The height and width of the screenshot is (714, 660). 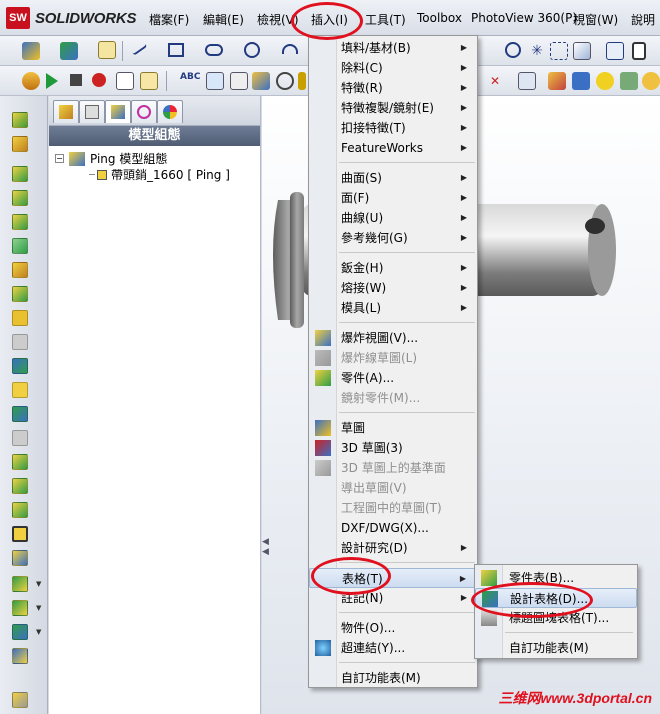 I want to click on play-macro-icon, so click(x=52, y=81).